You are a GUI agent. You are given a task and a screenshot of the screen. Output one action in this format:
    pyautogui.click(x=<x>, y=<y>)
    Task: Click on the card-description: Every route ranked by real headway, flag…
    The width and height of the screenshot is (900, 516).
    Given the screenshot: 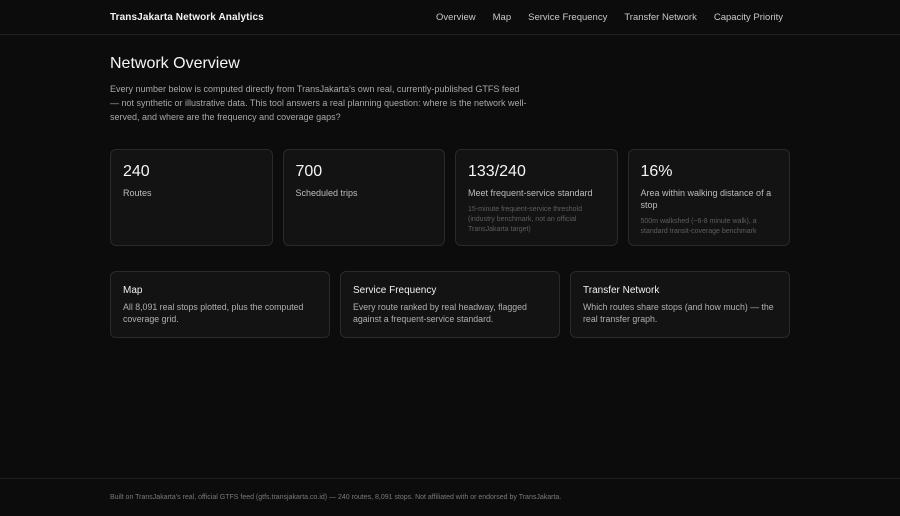 What is the action you would take?
    pyautogui.click(x=440, y=313)
    